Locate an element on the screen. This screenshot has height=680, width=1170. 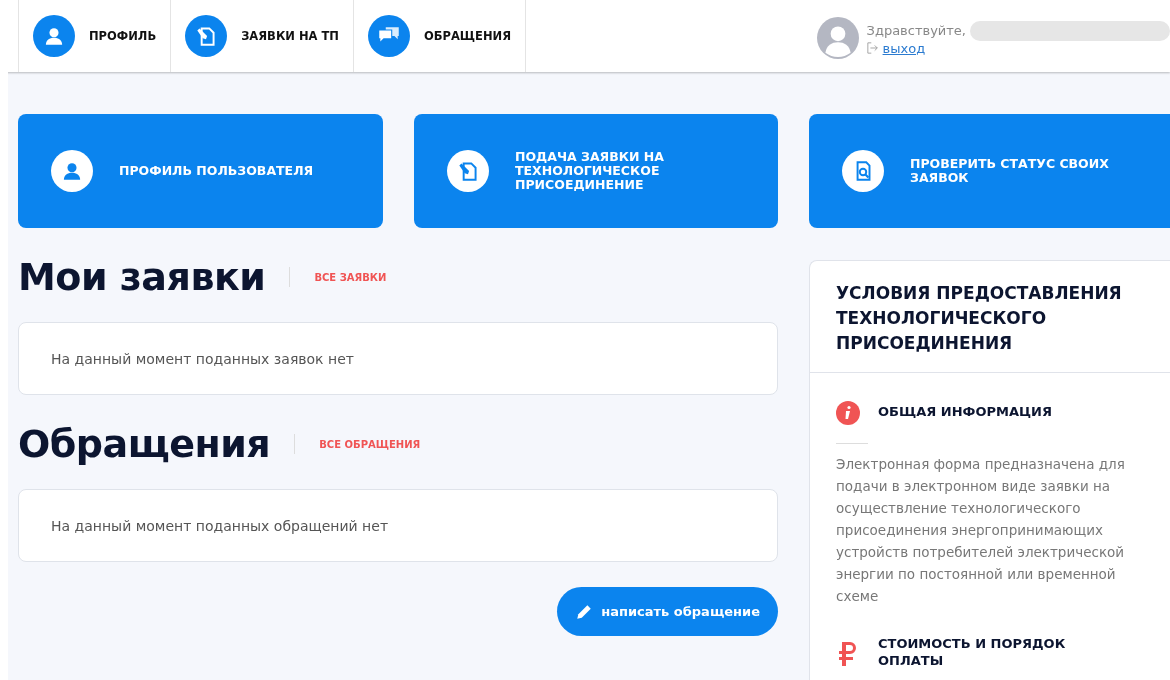
empty-message: На данный момент поданных обращений нет is located at coordinates (220, 525).